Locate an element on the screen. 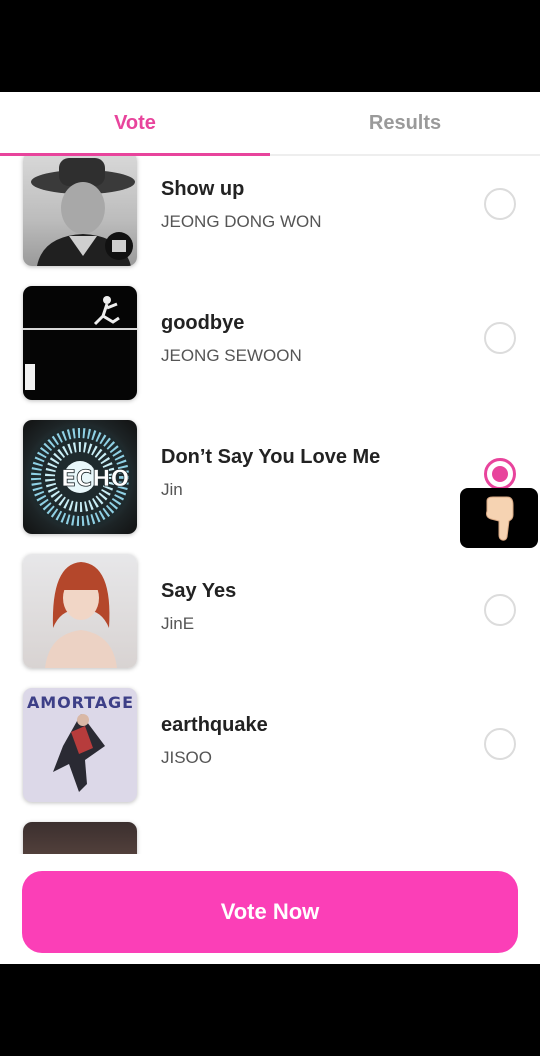 The width and height of the screenshot is (540, 1056). album-art: AMORTAGE is located at coordinates (80, 745).